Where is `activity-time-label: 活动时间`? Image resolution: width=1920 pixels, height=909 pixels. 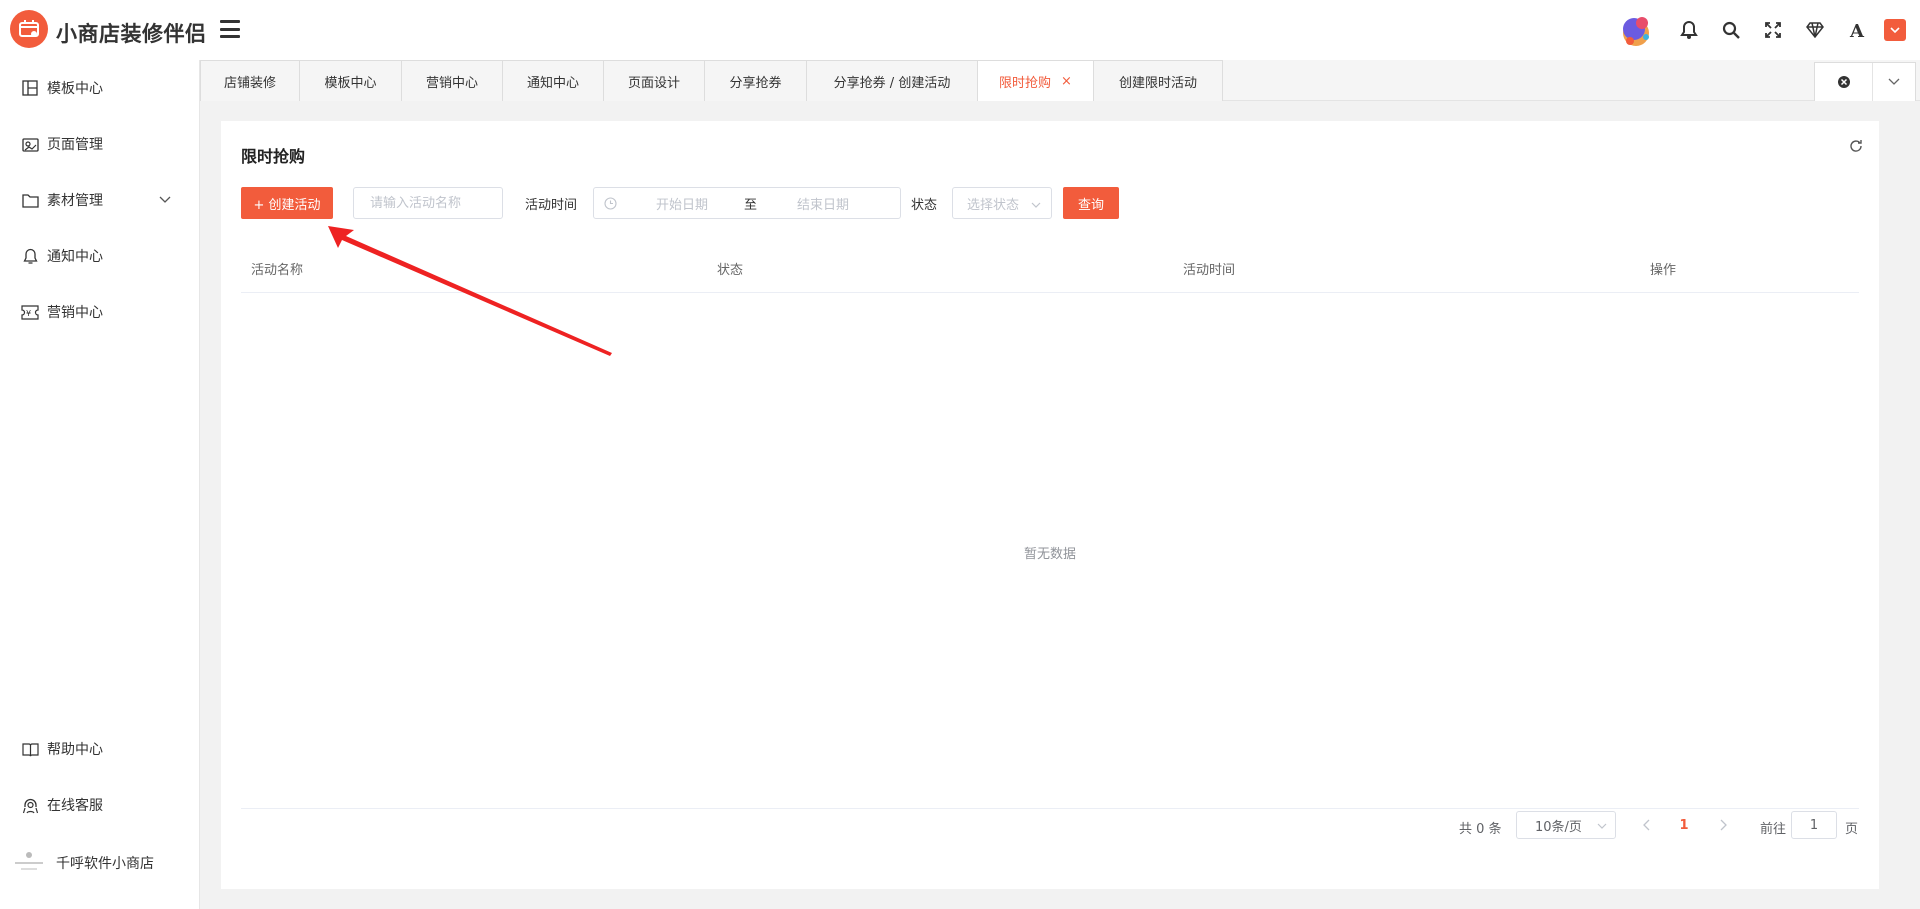
activity-time-label: 活动时间 is located at coordinates (551, 205).